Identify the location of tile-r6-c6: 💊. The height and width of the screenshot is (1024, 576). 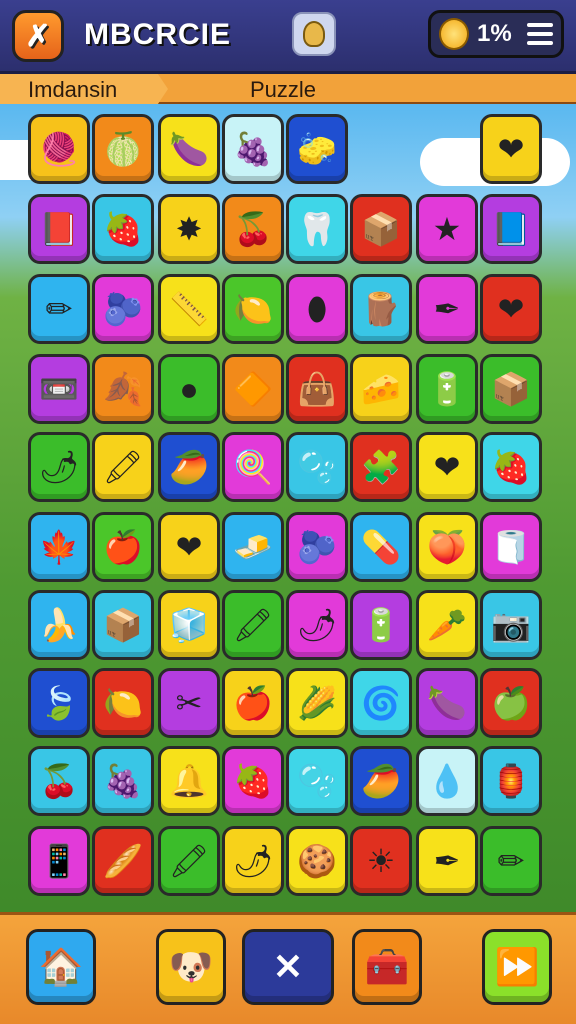
(381, 547).